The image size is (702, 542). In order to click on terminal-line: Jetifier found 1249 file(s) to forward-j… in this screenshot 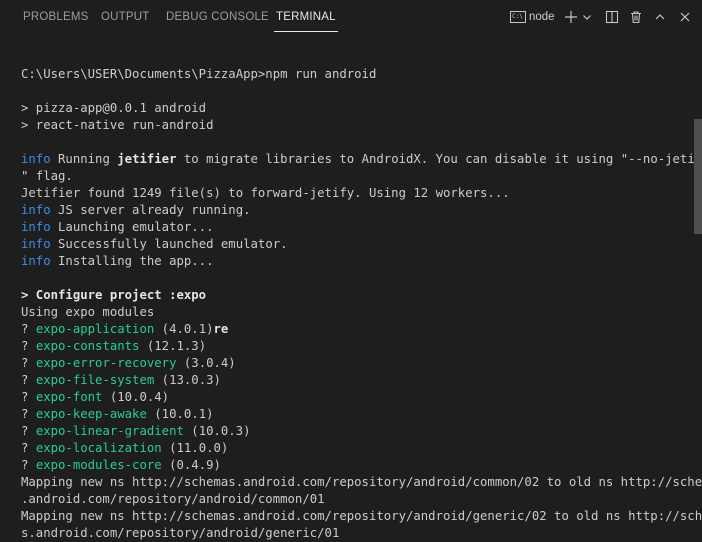, I will do `click(354, 193)`.